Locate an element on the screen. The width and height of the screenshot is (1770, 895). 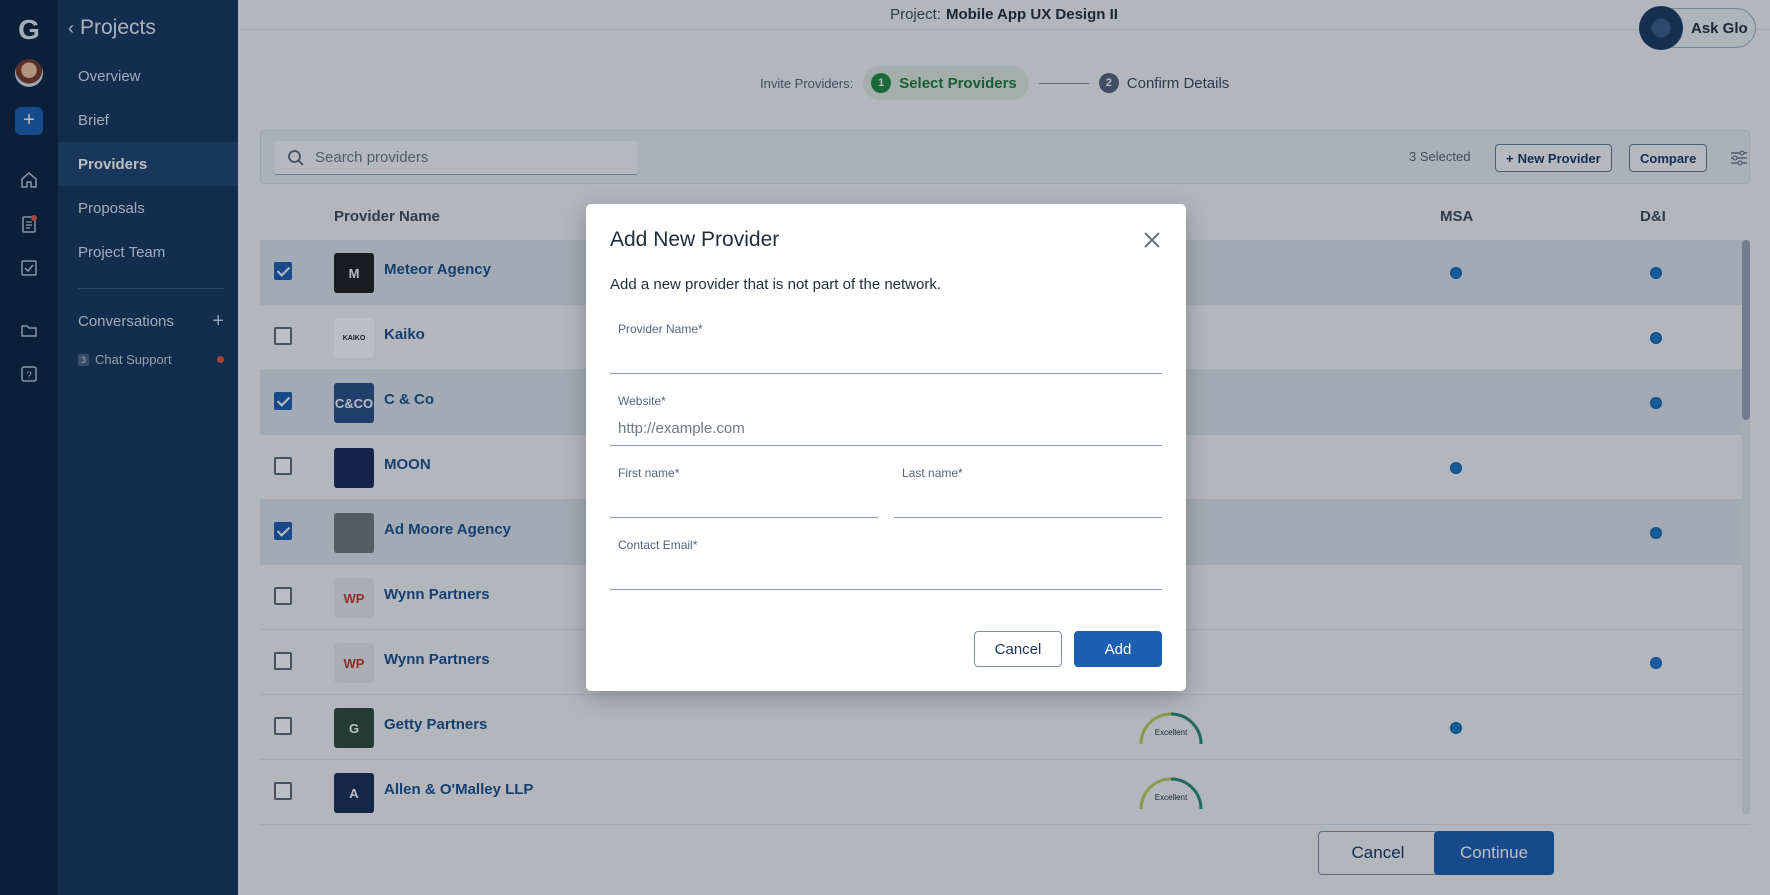
last-name-field: Last name* is located at coordinates (1028, 492).